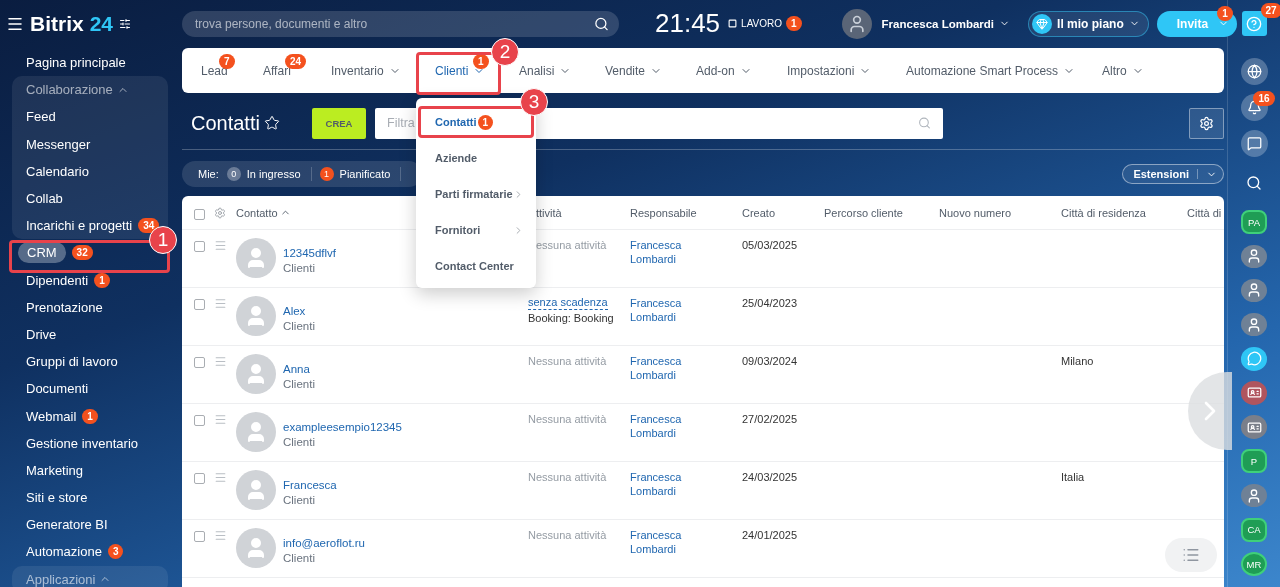 The height and width of the screenshot is (587, 1280). I want to click on created-date: 09/03/2024, so click(770, 361).